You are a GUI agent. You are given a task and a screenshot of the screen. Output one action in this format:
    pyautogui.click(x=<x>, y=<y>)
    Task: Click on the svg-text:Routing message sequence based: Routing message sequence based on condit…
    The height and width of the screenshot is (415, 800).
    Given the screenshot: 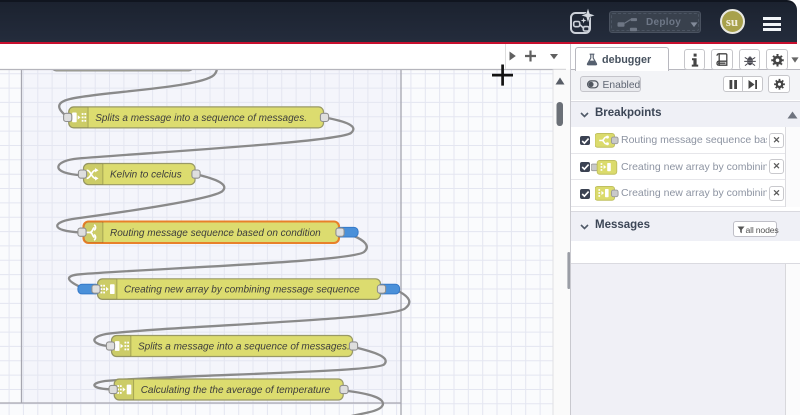 What is the action you would take?
    pyautogui.click(x=215, y=233)
    